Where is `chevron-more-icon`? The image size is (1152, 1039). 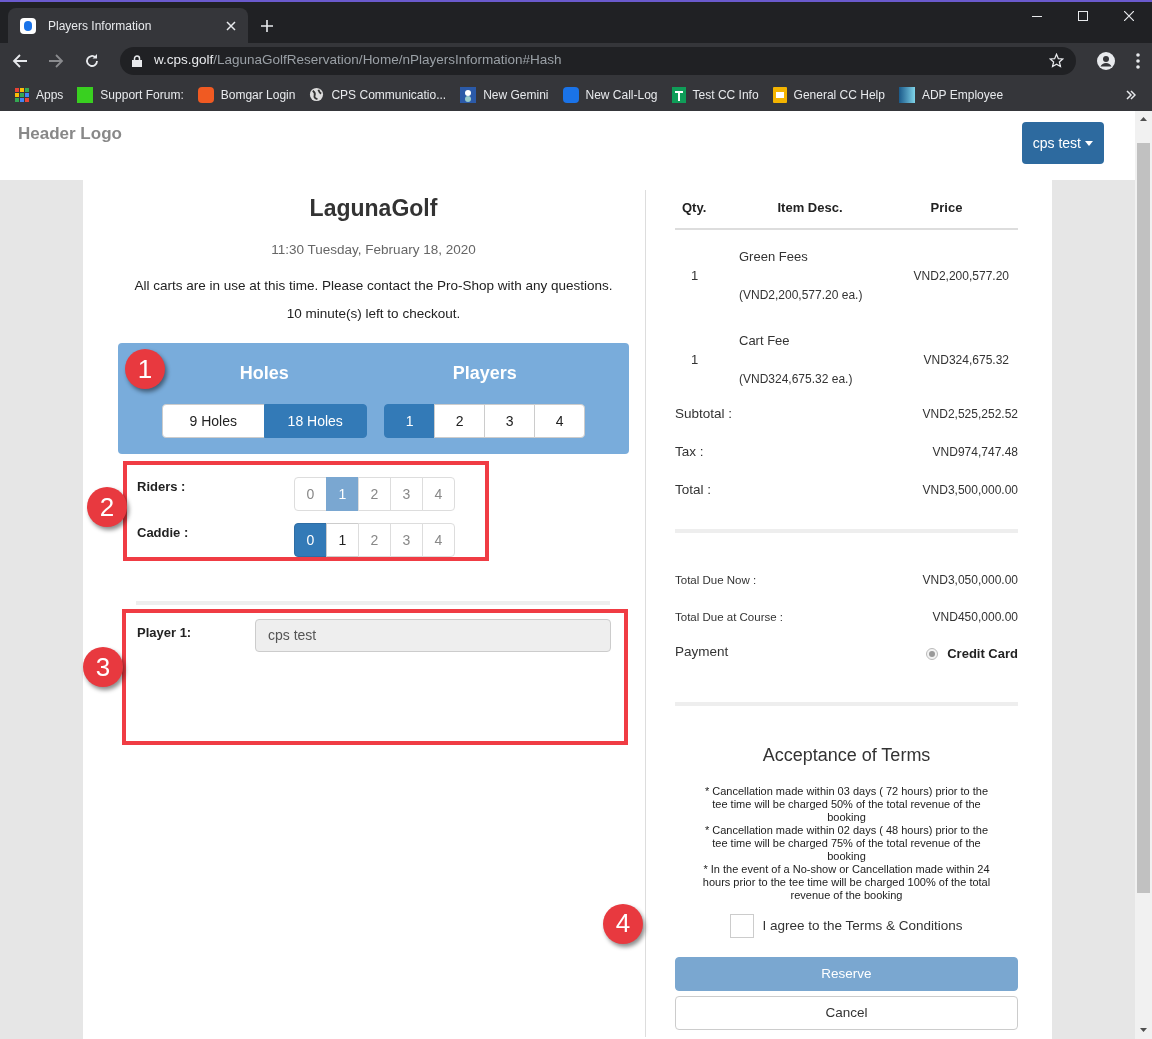
chevron-more-icon is located at coordinates (1131, 94).